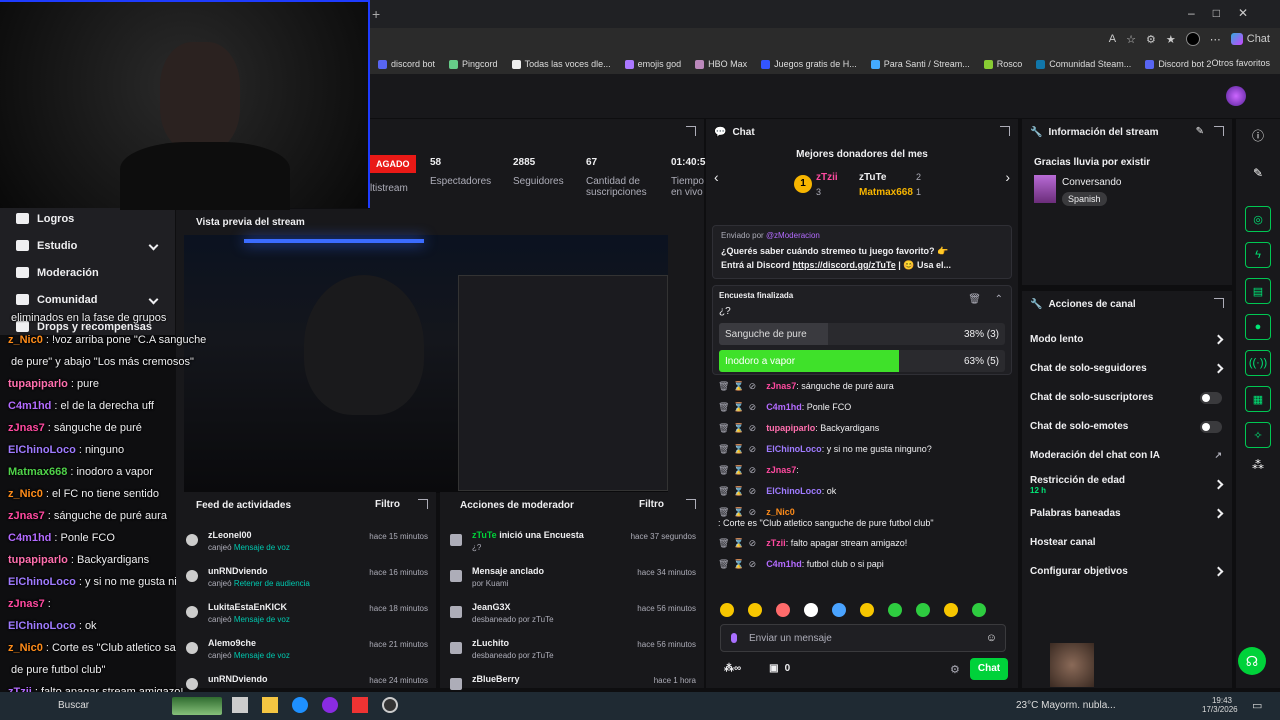 The height and width of the screenshot is (720, 1280). I want to click on chat-input: Enviar un mensaje ☺, so click(863, 638).